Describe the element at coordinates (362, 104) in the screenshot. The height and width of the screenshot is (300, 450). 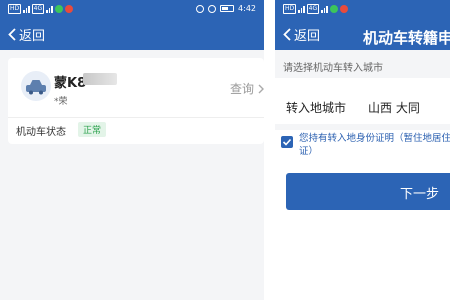
I see `city-select-row: 转入地城市 山西 大同` at that location.